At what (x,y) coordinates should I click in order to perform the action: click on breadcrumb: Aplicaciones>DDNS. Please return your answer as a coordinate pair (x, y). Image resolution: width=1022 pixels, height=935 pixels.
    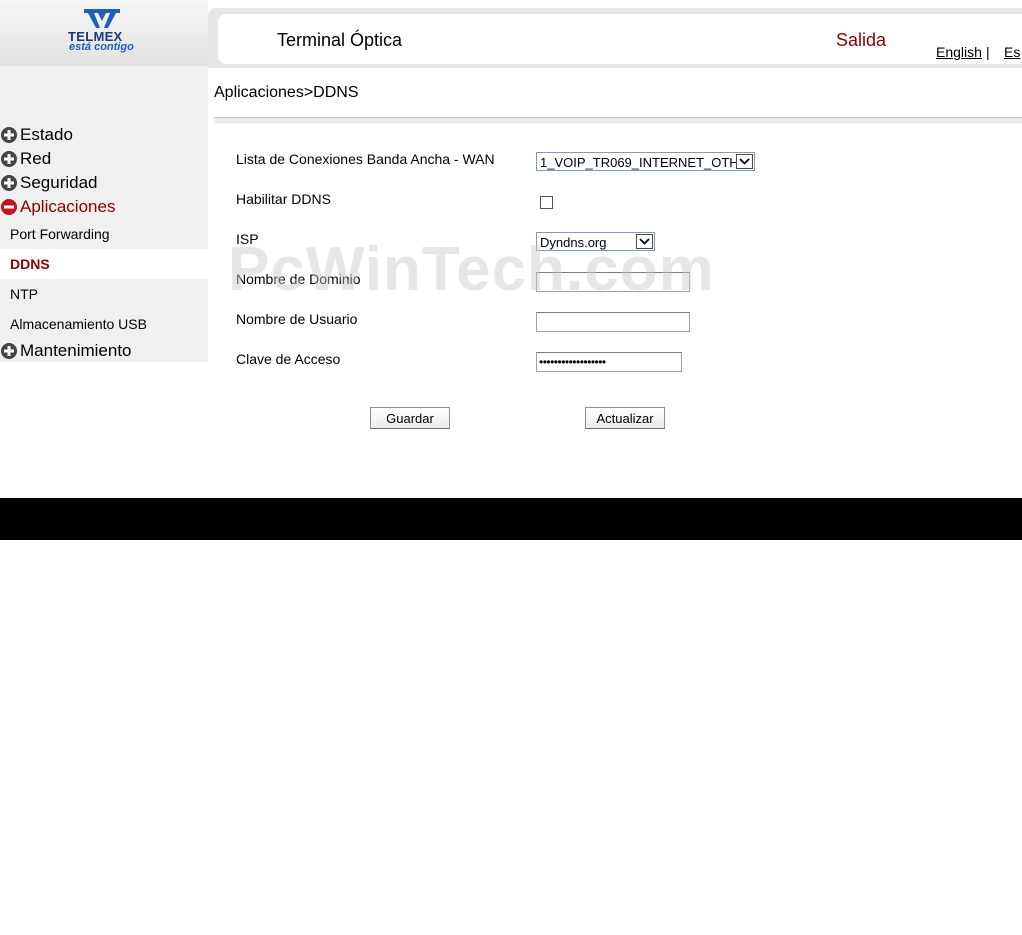
    Looking at the image, I should click on (286, 92).